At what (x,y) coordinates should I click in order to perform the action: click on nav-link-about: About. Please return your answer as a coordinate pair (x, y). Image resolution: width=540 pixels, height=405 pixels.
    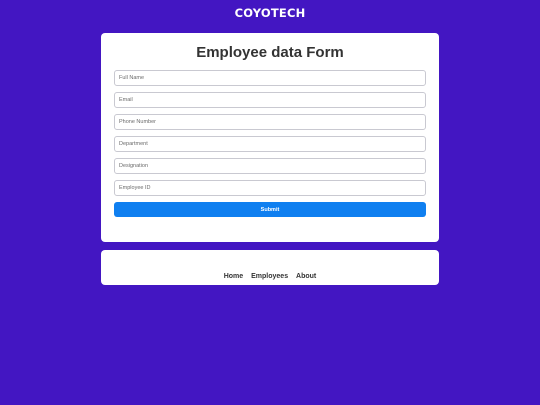
    Looking at the image, I should click on (306, 276).